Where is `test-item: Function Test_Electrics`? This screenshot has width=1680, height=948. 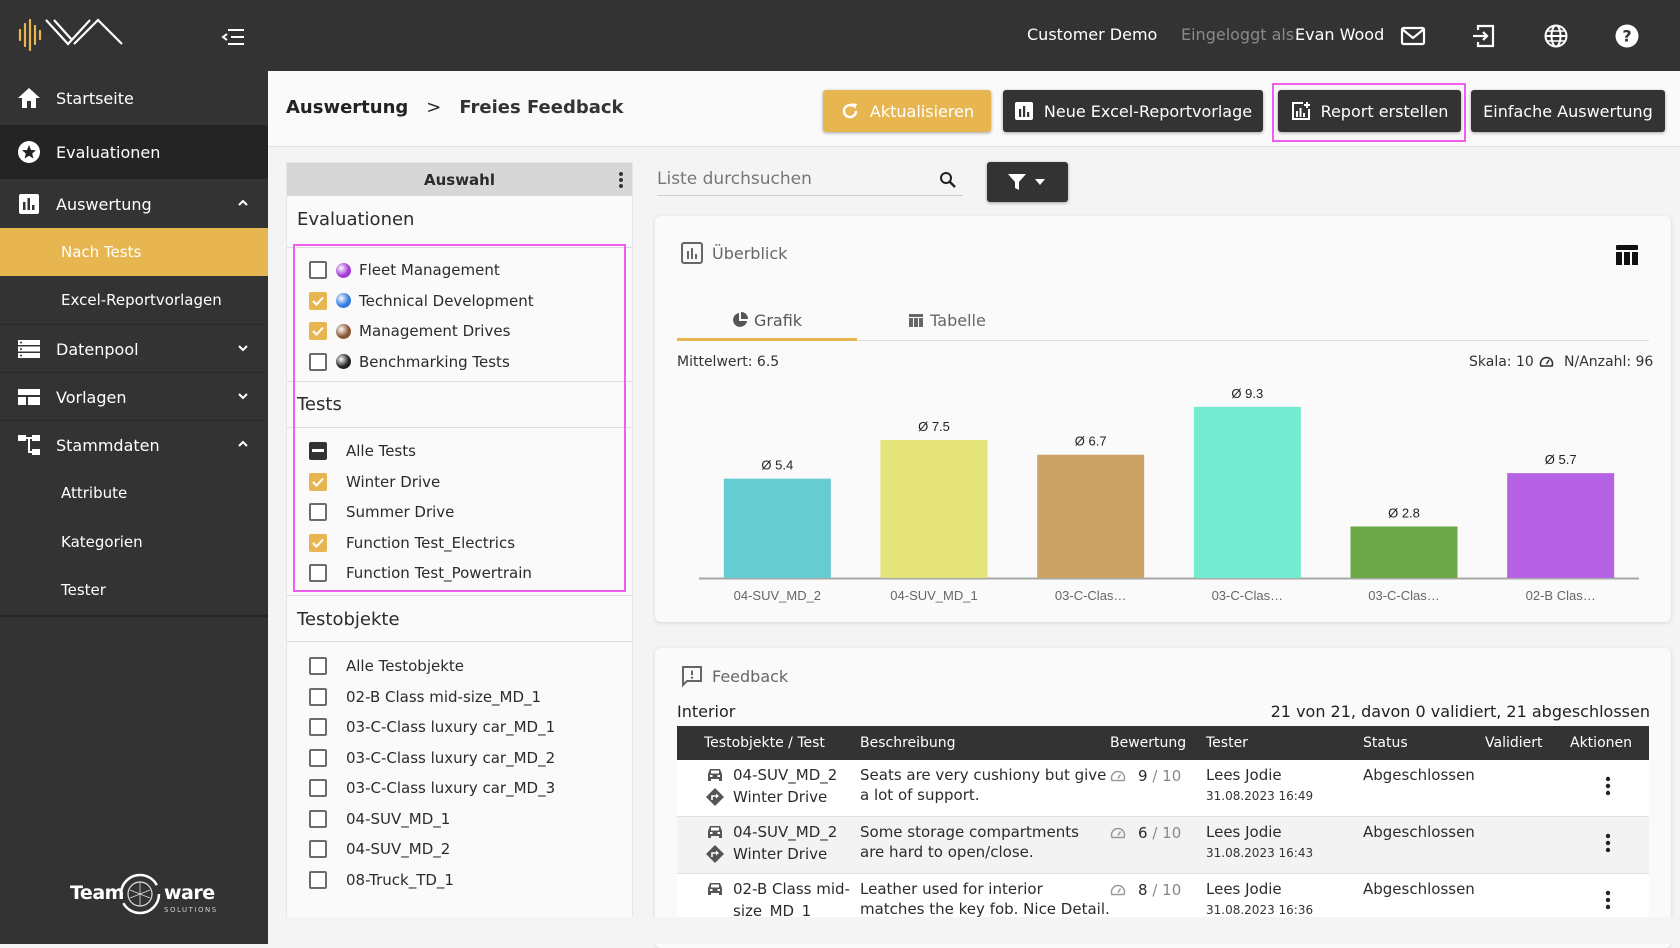 test-item: Function Test_Electrics is located at coordinates (412, 543).